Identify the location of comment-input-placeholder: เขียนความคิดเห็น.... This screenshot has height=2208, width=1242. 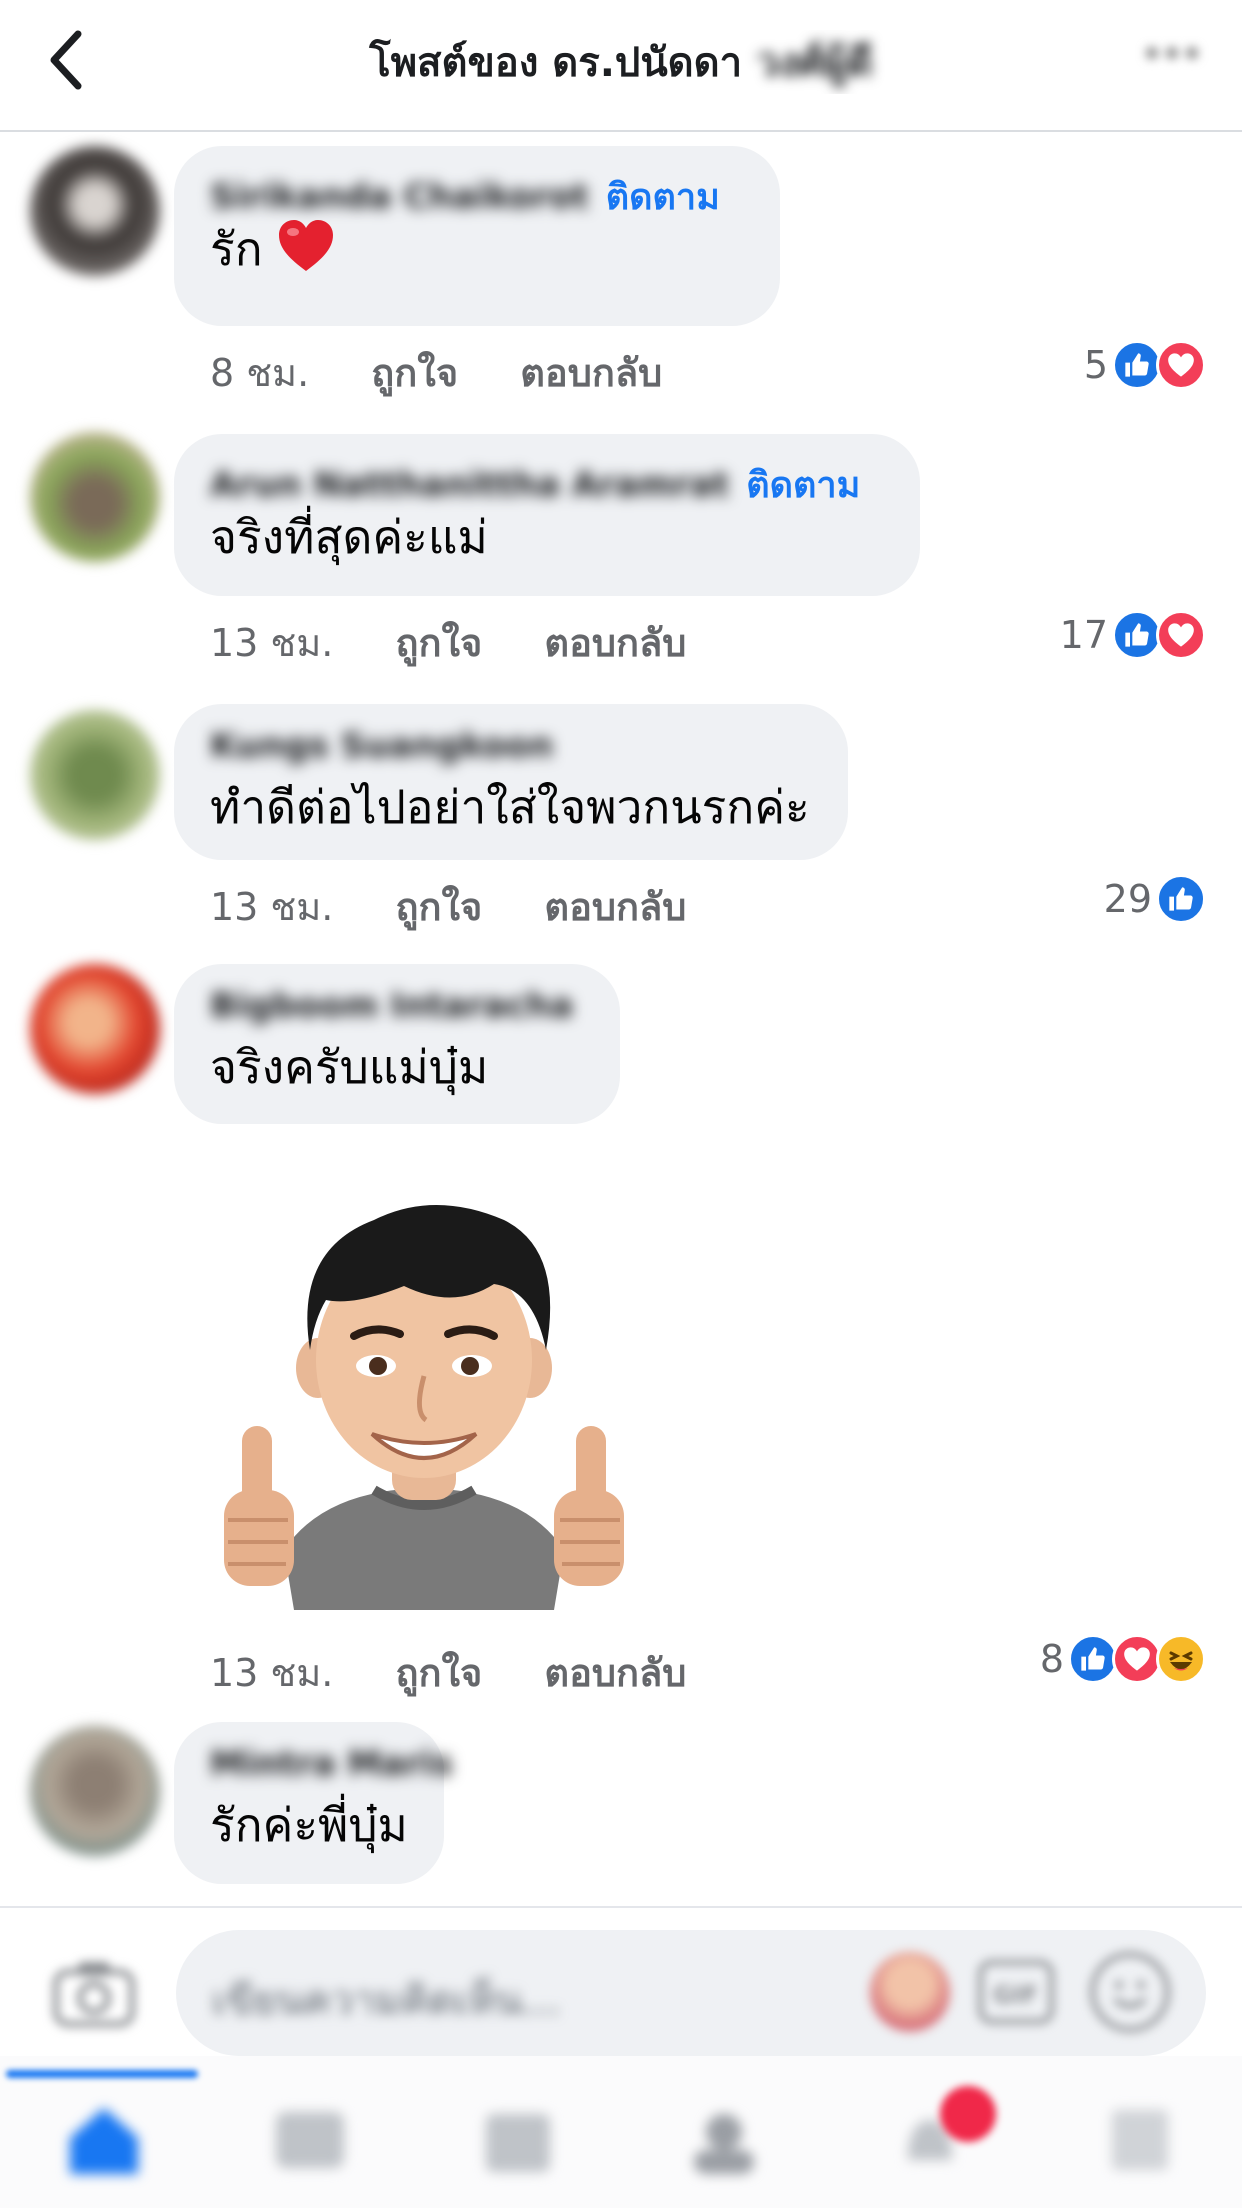
(386, 2001).